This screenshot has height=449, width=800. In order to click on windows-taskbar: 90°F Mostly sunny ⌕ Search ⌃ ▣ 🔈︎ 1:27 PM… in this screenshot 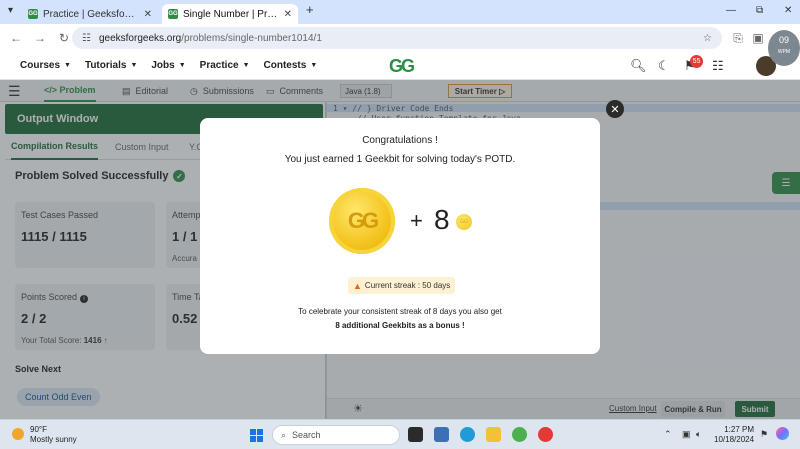, I will do `click(400, 434)`.